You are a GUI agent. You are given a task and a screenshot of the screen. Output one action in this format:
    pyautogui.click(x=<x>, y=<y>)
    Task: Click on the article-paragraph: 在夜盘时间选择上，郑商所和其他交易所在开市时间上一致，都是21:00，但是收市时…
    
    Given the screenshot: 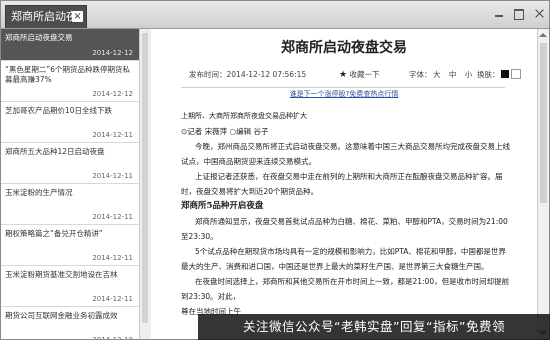 What is the action you would take?
    pyautogui.click(x=345, y=289)
    